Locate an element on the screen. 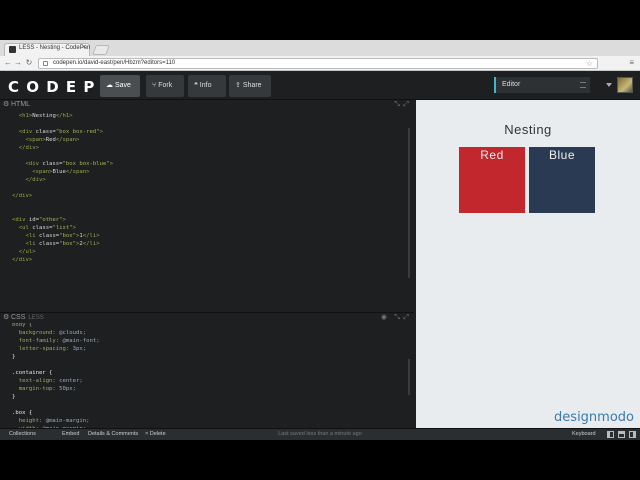 This screenshot has width=640, height=480. red-box: Red is located at coordinates (492, 180).